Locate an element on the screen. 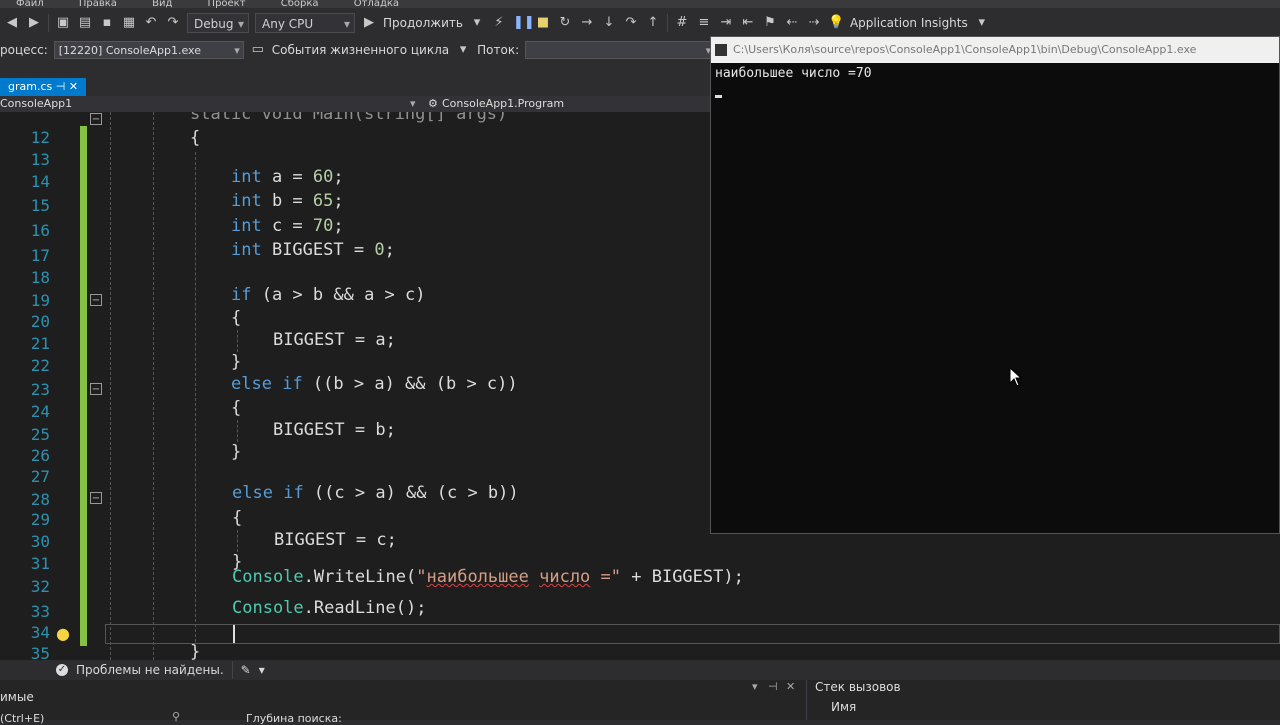  console-output: наибольшее число =70 is located at coordinates (793, 73).